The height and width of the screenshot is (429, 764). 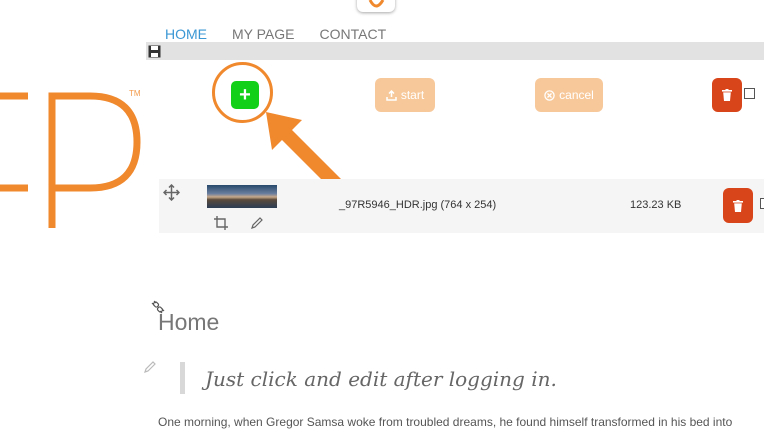 I want to click on move-icon, so click(x=171, y=192).